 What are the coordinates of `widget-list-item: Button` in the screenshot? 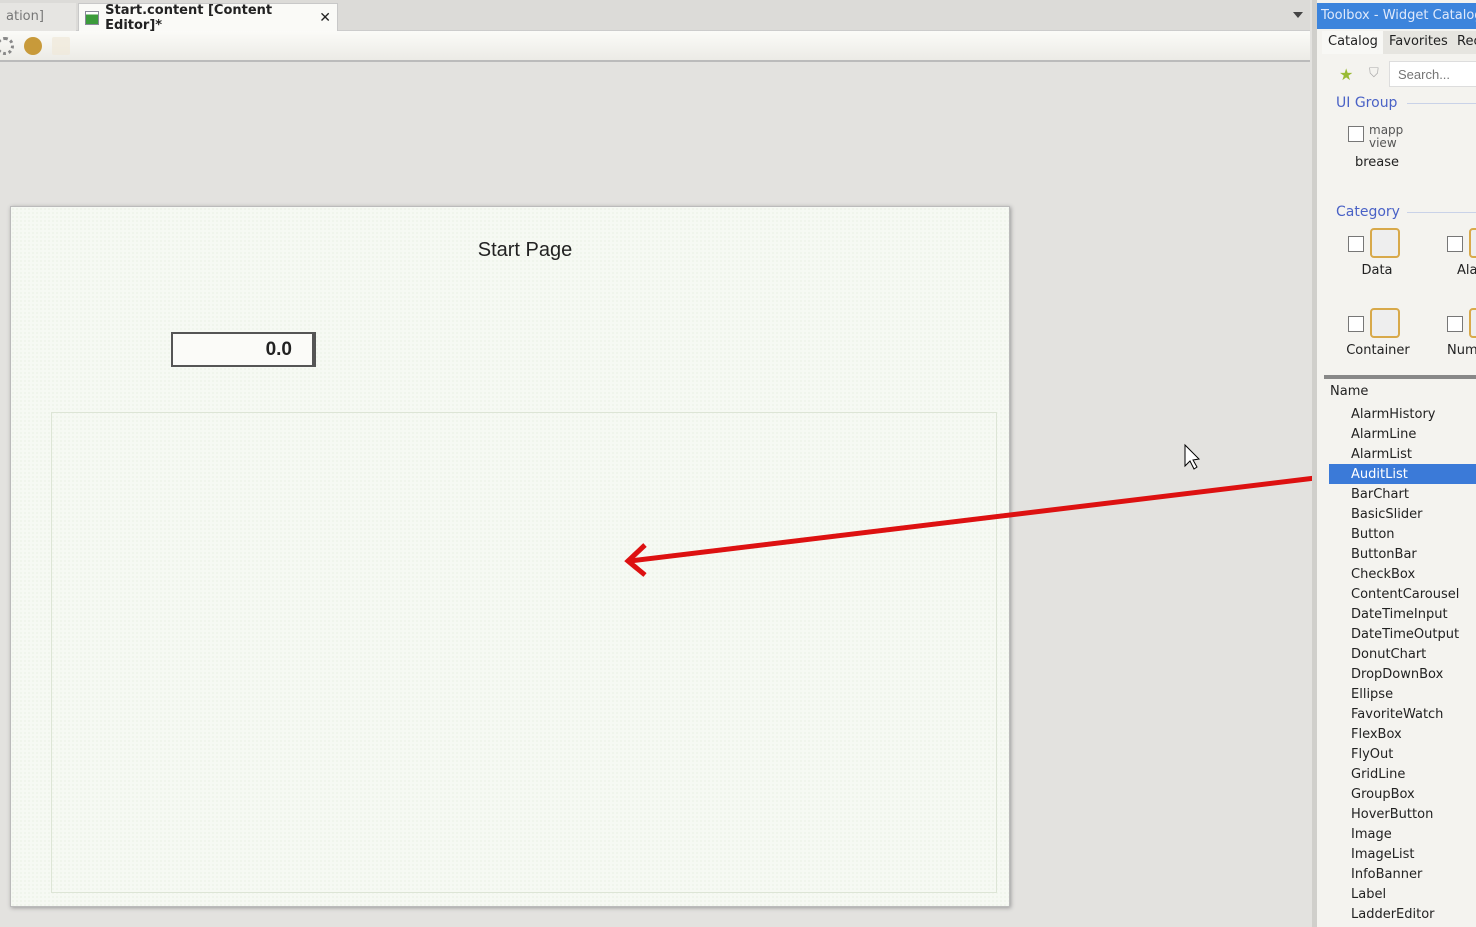 It's located at (1402, 534).